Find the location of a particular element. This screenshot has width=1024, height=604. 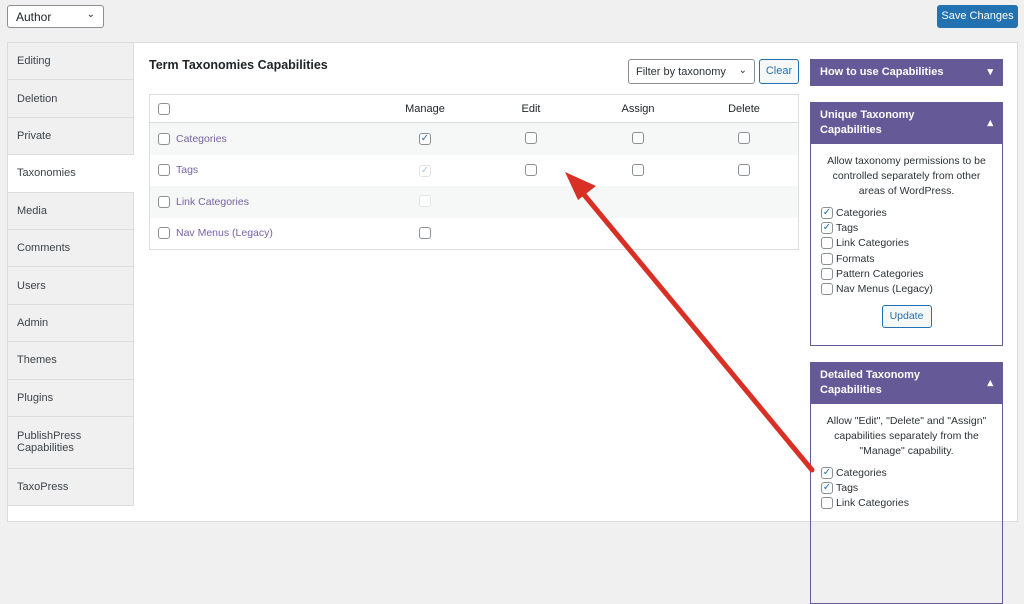

select-all-checkbox is located at coordinates (164, 108).